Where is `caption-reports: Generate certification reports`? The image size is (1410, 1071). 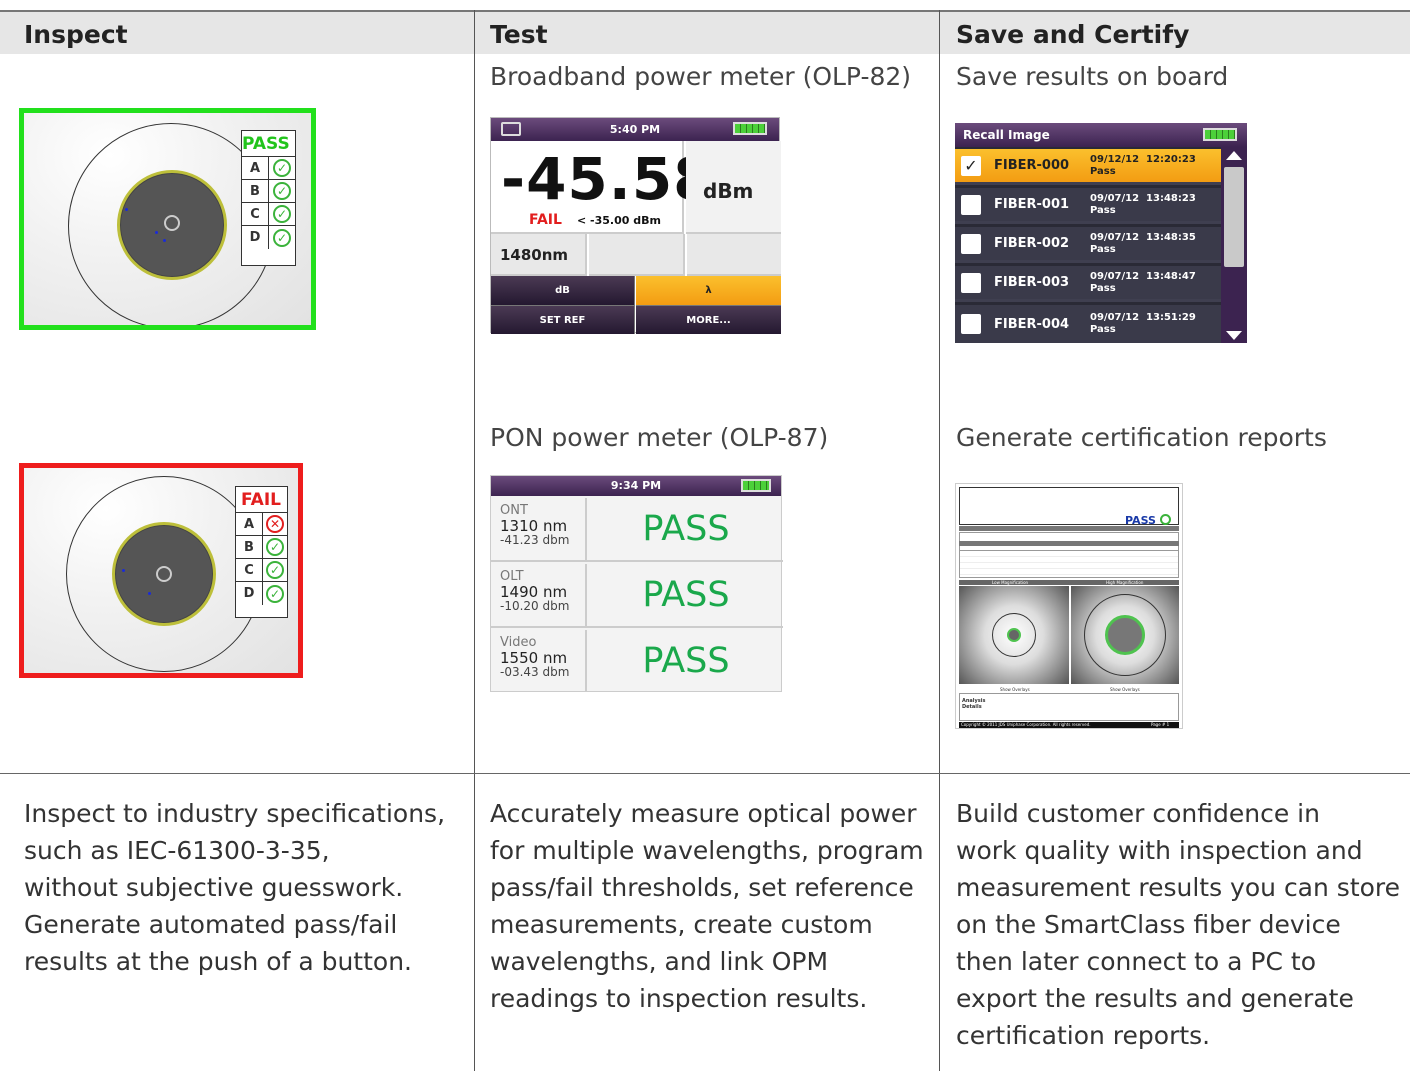
caption-reports: Generate certification reports is located at coordinates (1141, 437).